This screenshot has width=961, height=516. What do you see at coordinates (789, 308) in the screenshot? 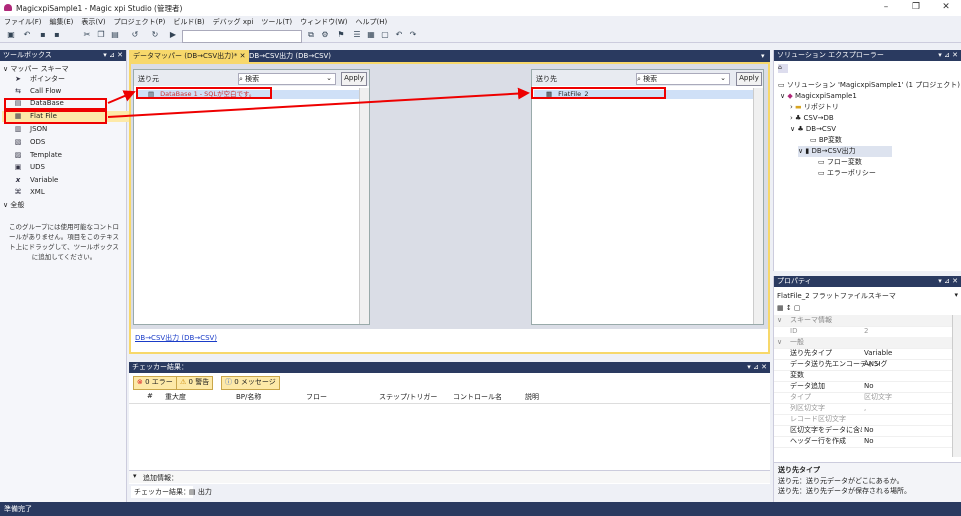
I see `sort-icons: ▦ ↕ ▢` at bounding box center [789, 308].